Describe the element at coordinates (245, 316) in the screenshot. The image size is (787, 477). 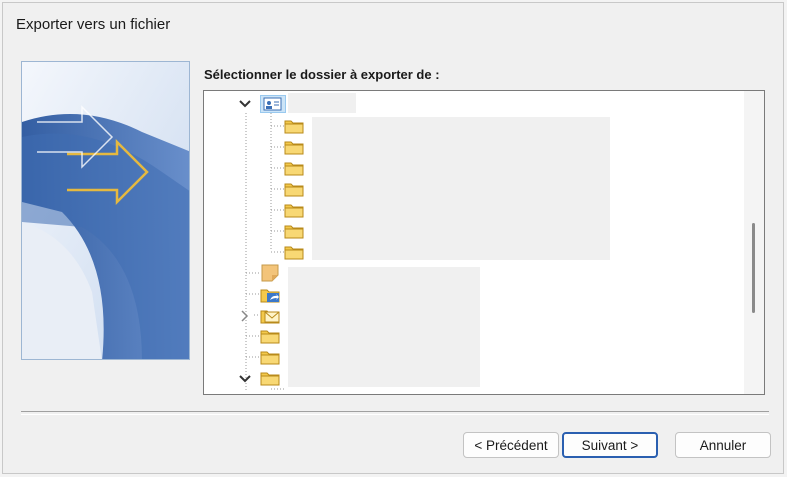
I see `chevron-right-icon` at that location.